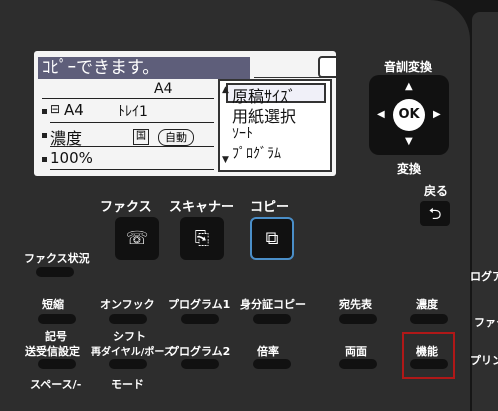 The image size is (498, 411). I want to click on address-book-label: 宛先表, so click(355, 304).